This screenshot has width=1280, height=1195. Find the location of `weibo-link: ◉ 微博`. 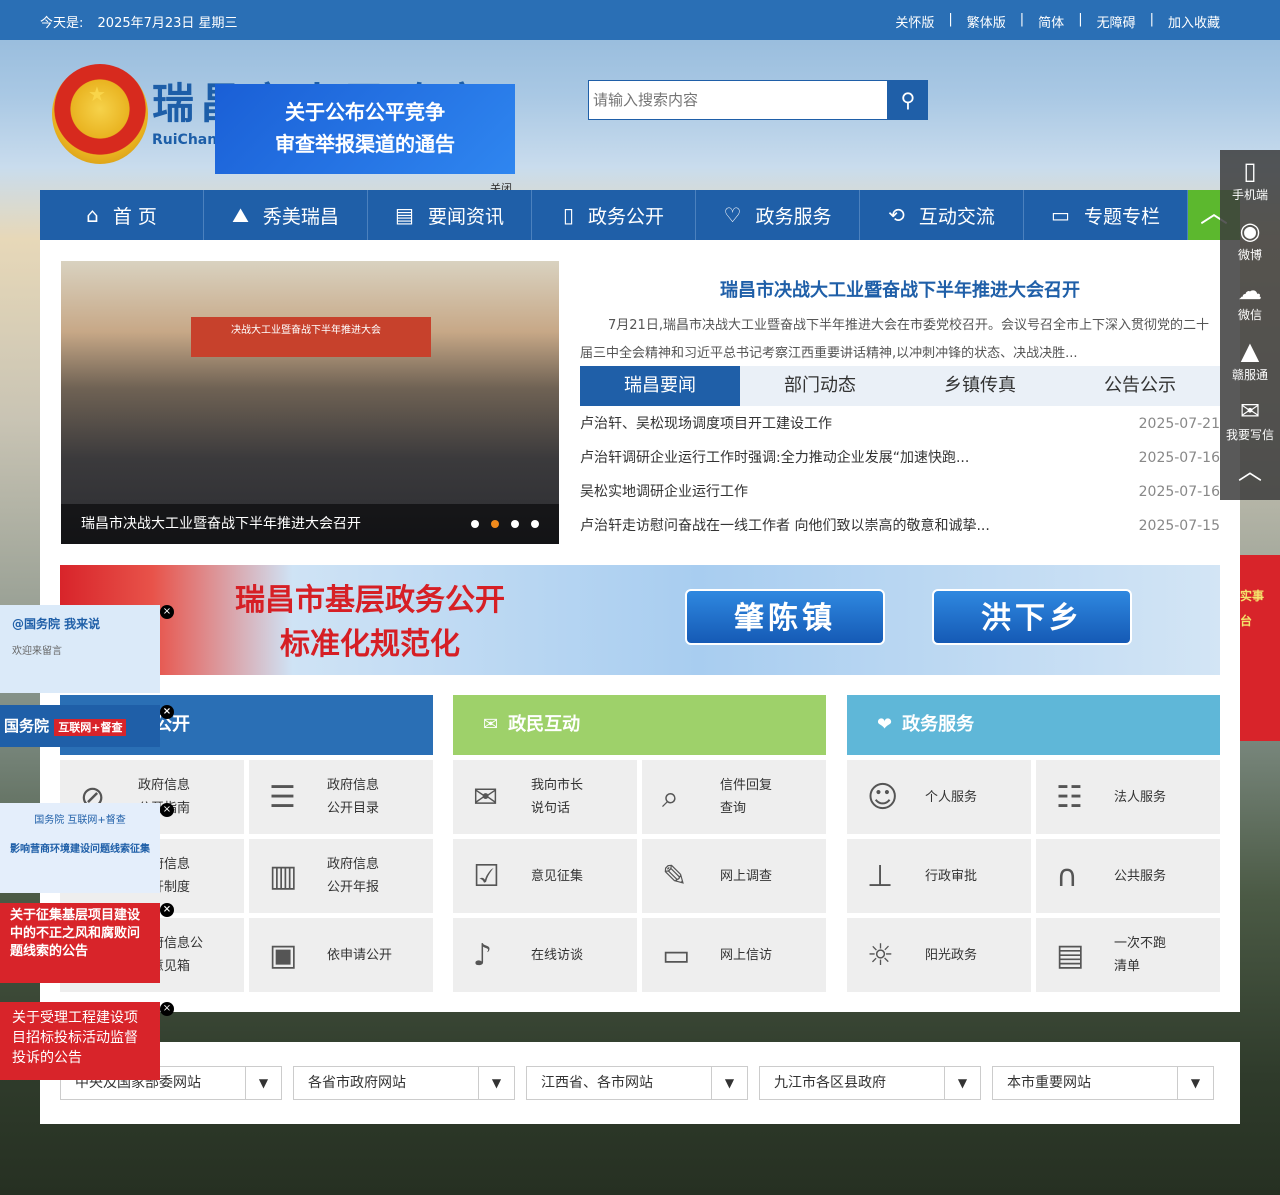

weibo-link: ◉ 微博 is located at coordinates (1250, 240).